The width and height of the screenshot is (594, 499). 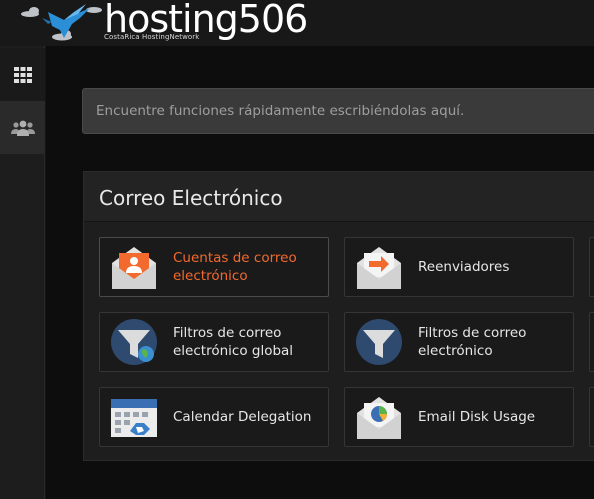 What do you see at coordinates (472, 342) in the screenshot?
I see `tile-label: Filtros de correo electrónico` at bounding box center [472, 342].